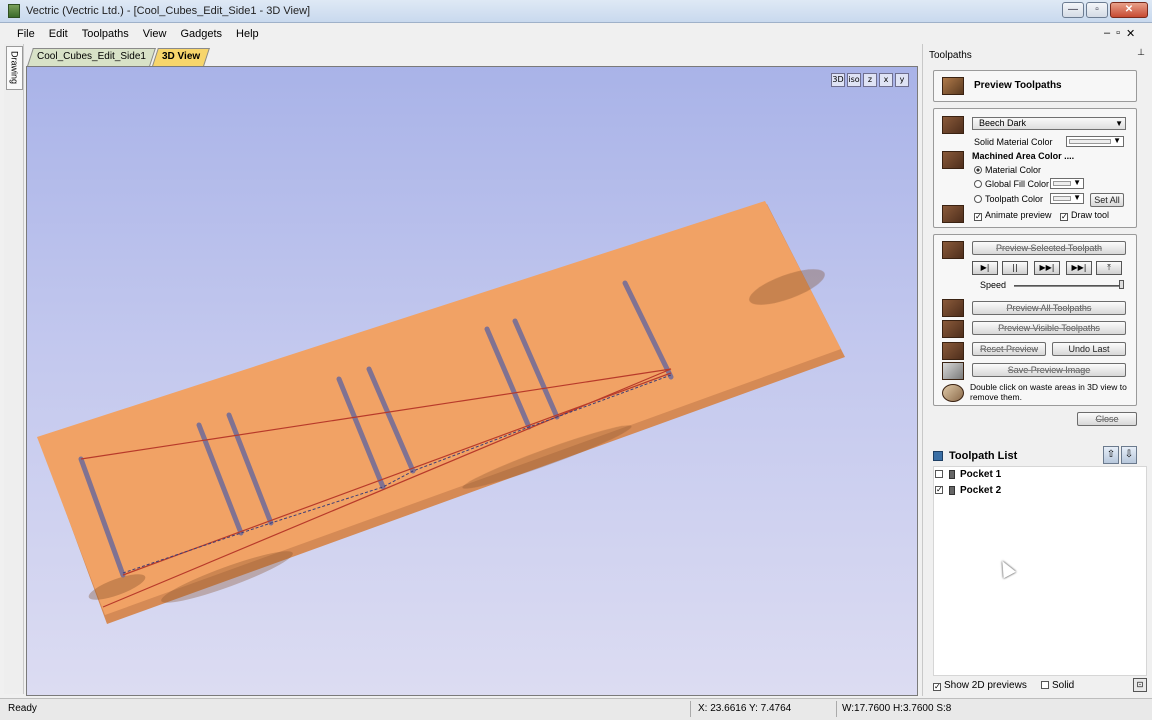 This screenshot has height=720, width=1152. What do you see at coordinates (1015, 268) in the screenshot?
I see `pause-button: ||` at bounding box center [1015, 268].